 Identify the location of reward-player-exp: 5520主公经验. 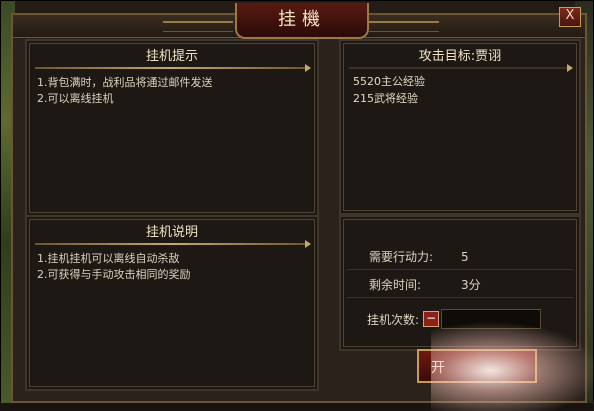
(389, 81).